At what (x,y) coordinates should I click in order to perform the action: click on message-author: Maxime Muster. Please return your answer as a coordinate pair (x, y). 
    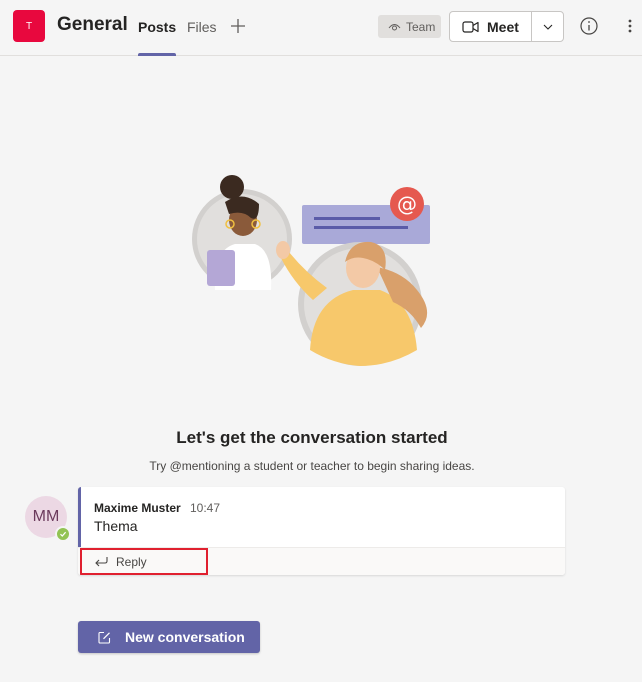
    Looking at the image, I should click on (137, 508).